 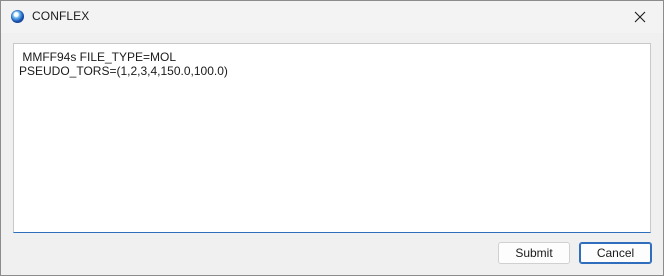 I want to click on title-bar: CONFLEX, so click(x=332, y=17).